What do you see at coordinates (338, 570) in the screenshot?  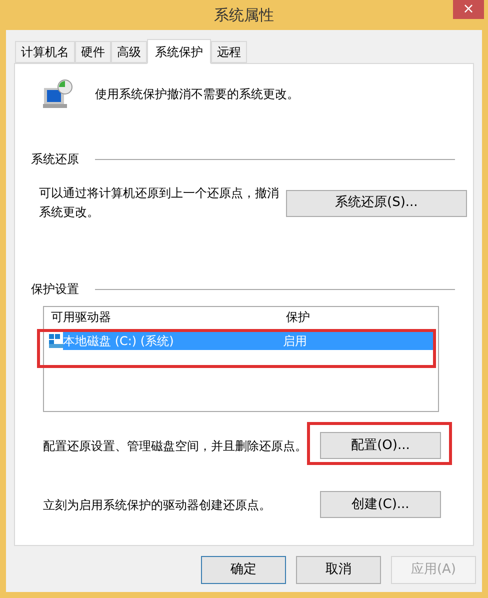 I see `dialog-button: 取消` at bounding box center [338, 570].